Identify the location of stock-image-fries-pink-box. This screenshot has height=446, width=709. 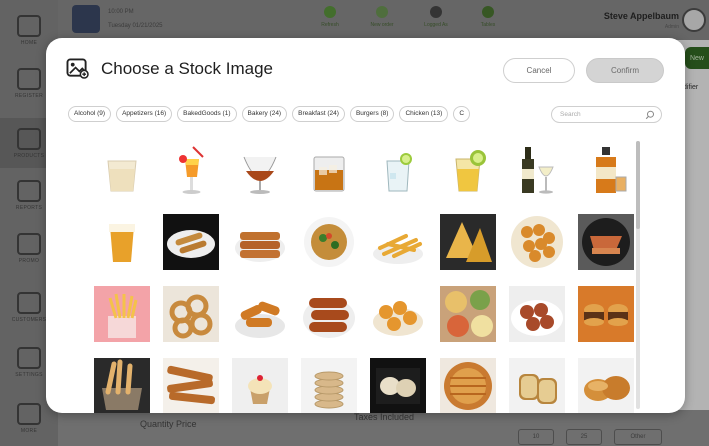
(122, 314).